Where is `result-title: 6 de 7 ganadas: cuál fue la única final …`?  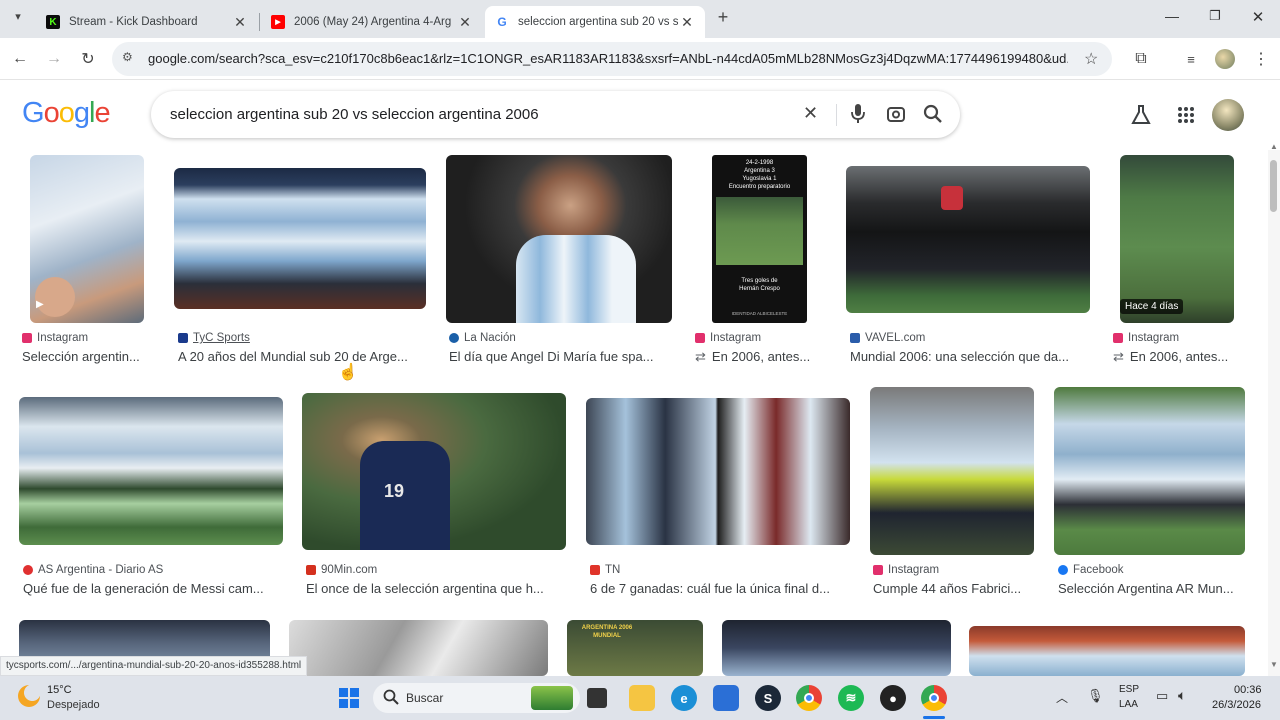
result-title: 6 de 7 ganadas: cuál fue la única final … is located at coordinates (718, 588).